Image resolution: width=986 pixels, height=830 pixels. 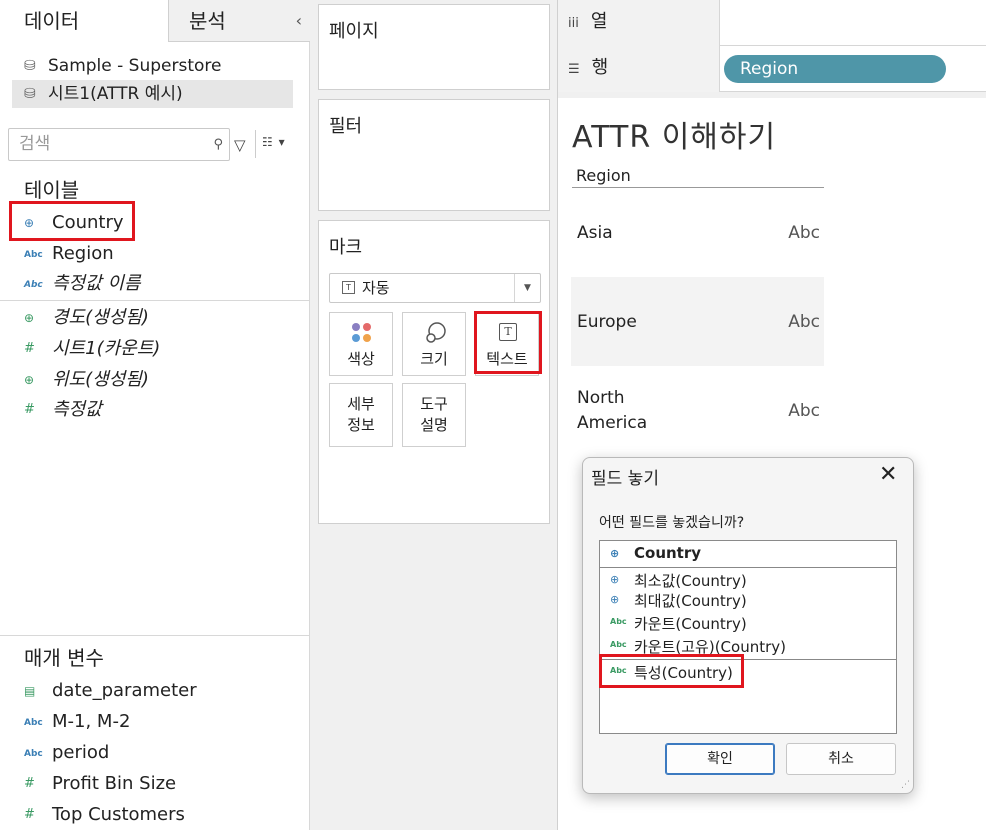 What do you see at coordinates (639, 23) in the screenshot?
I see `columns-shelf-label: iii 열` at bounding box center [639, 23].